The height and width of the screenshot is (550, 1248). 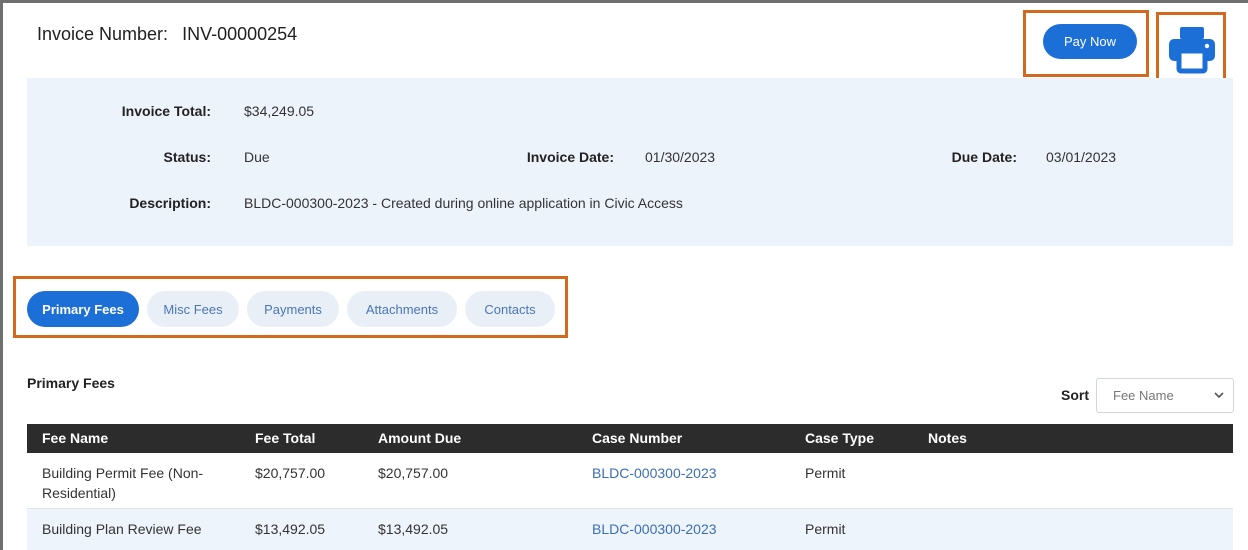 I want to click on amount-due-cell: $13,492.05, so click(x=413, y=529).